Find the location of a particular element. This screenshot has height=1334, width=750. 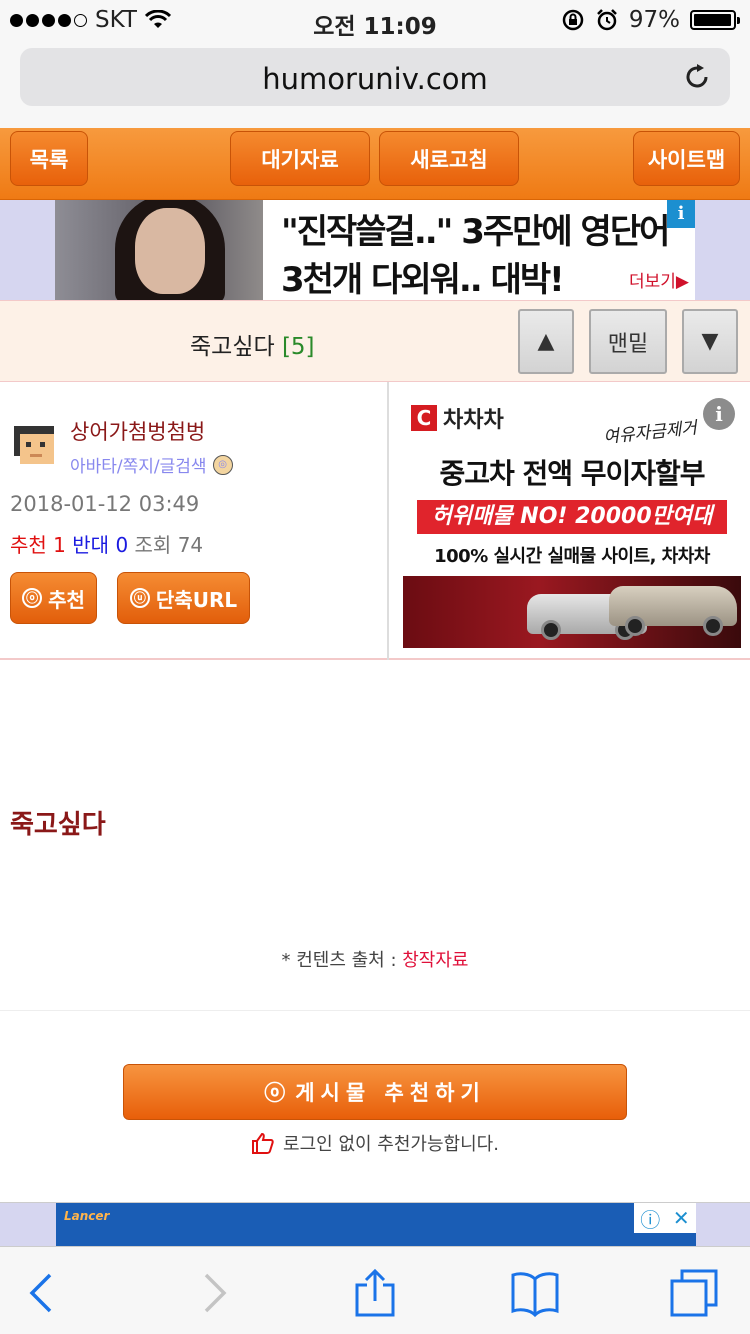

recommend-mark-icon: ⓞ is located at coordinates (32, 598).